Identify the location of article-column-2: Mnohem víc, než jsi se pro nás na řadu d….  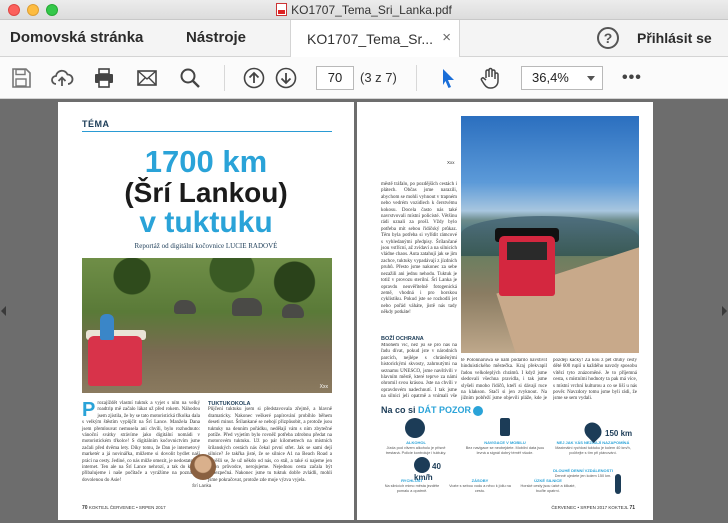
(419, 371).